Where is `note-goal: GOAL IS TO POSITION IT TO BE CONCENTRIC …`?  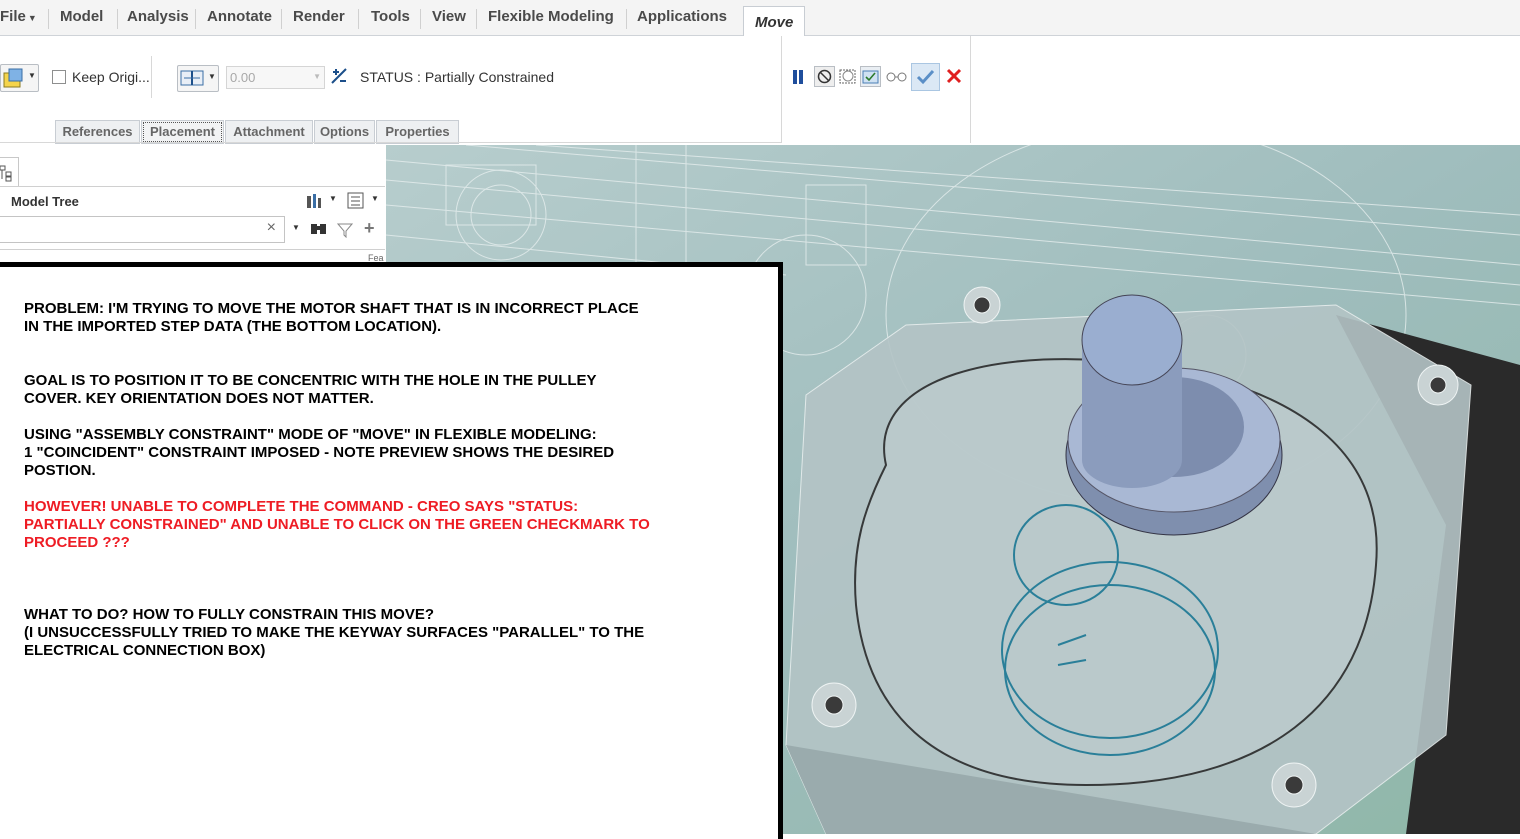
note-goal: GOAL IS TO POSITION IT TO BE CONCENTRIC … is located at coordinates (310, 389).